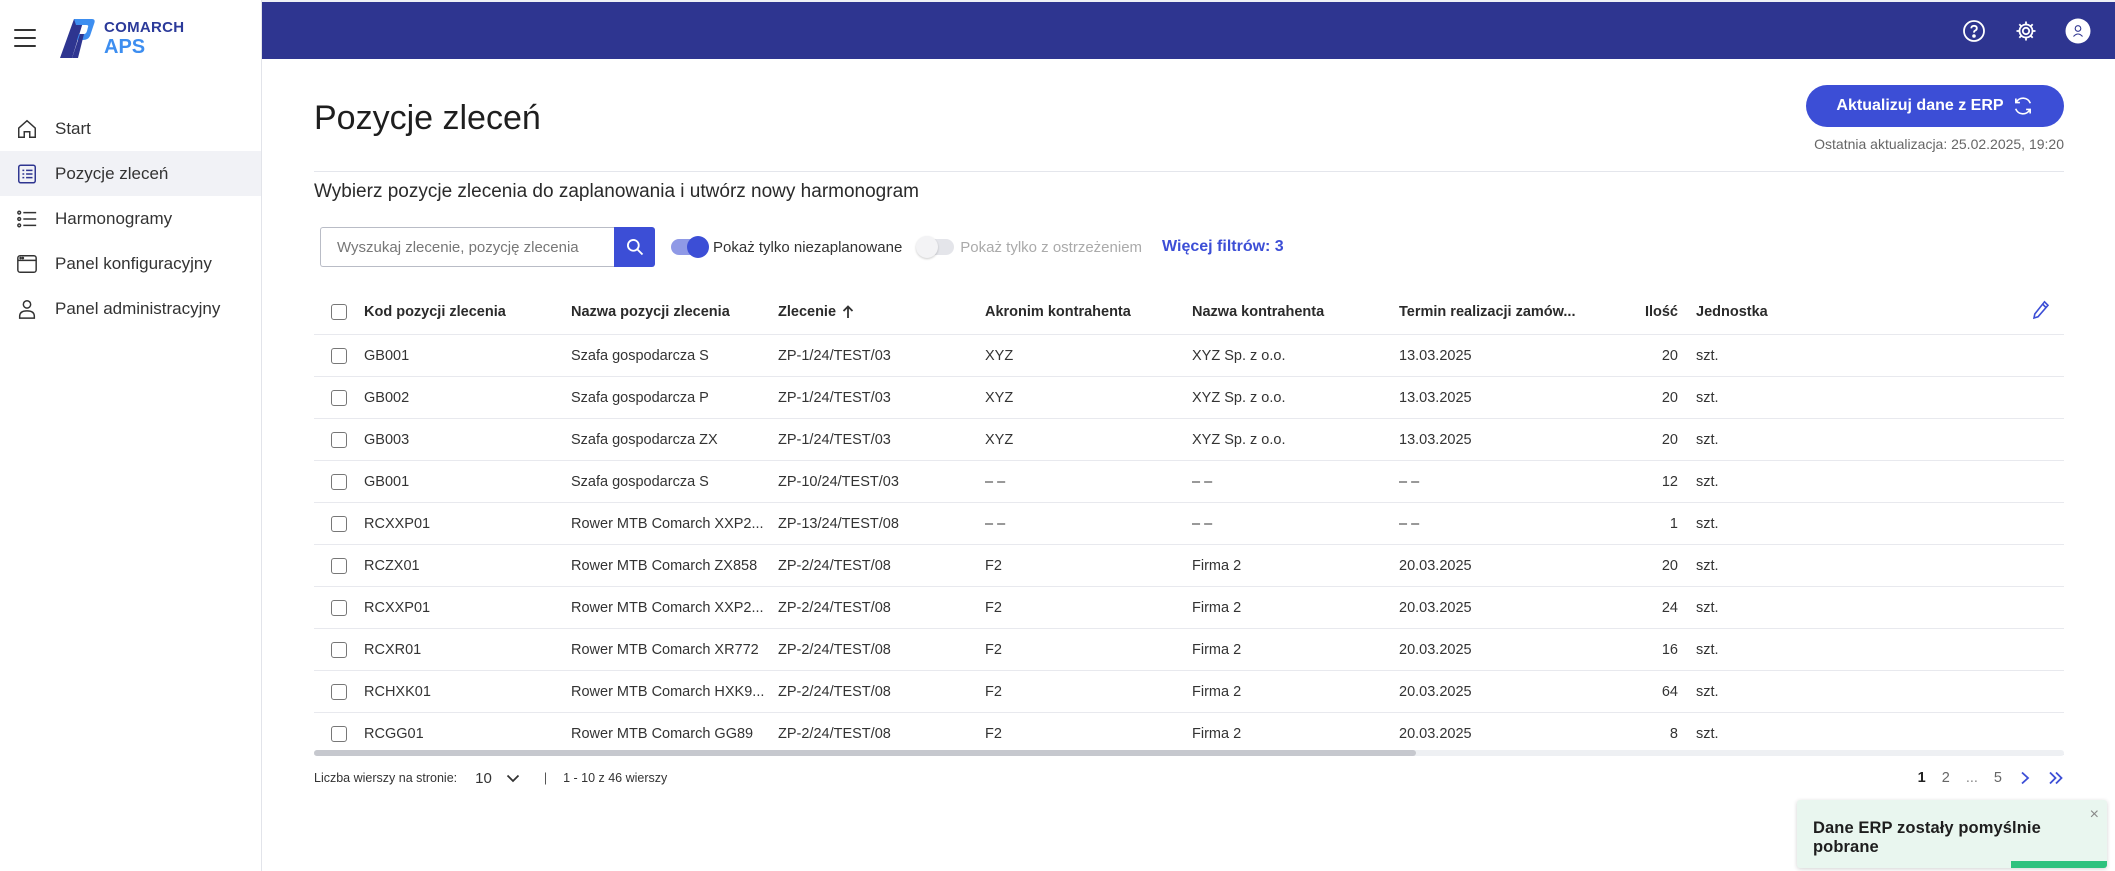 The height and width of the screenshot is (871, 2115). I want to click on sidebar-item-panel-administracyjny: Panel administracyjny, so click(130, 308).